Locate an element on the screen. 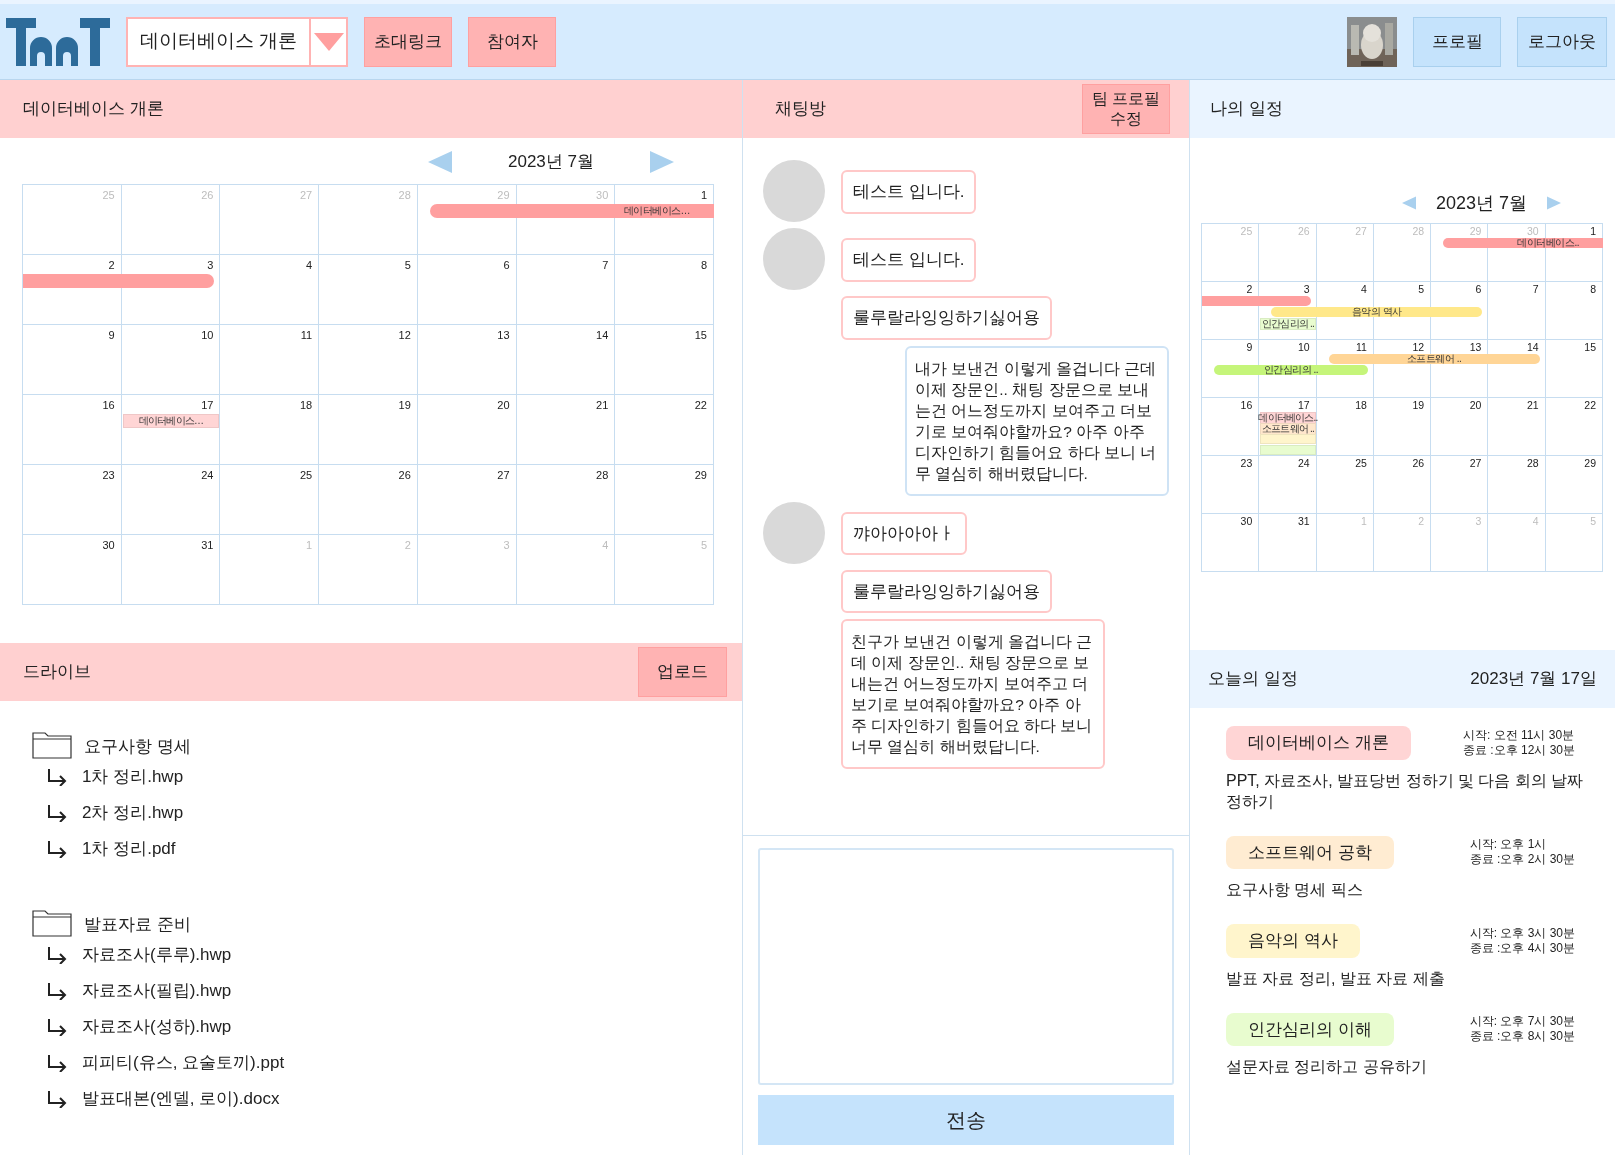 This screenshot has height=1155, width=1615. file-name: 자료조사(루루).hwp is located at coordinates (157, 955).